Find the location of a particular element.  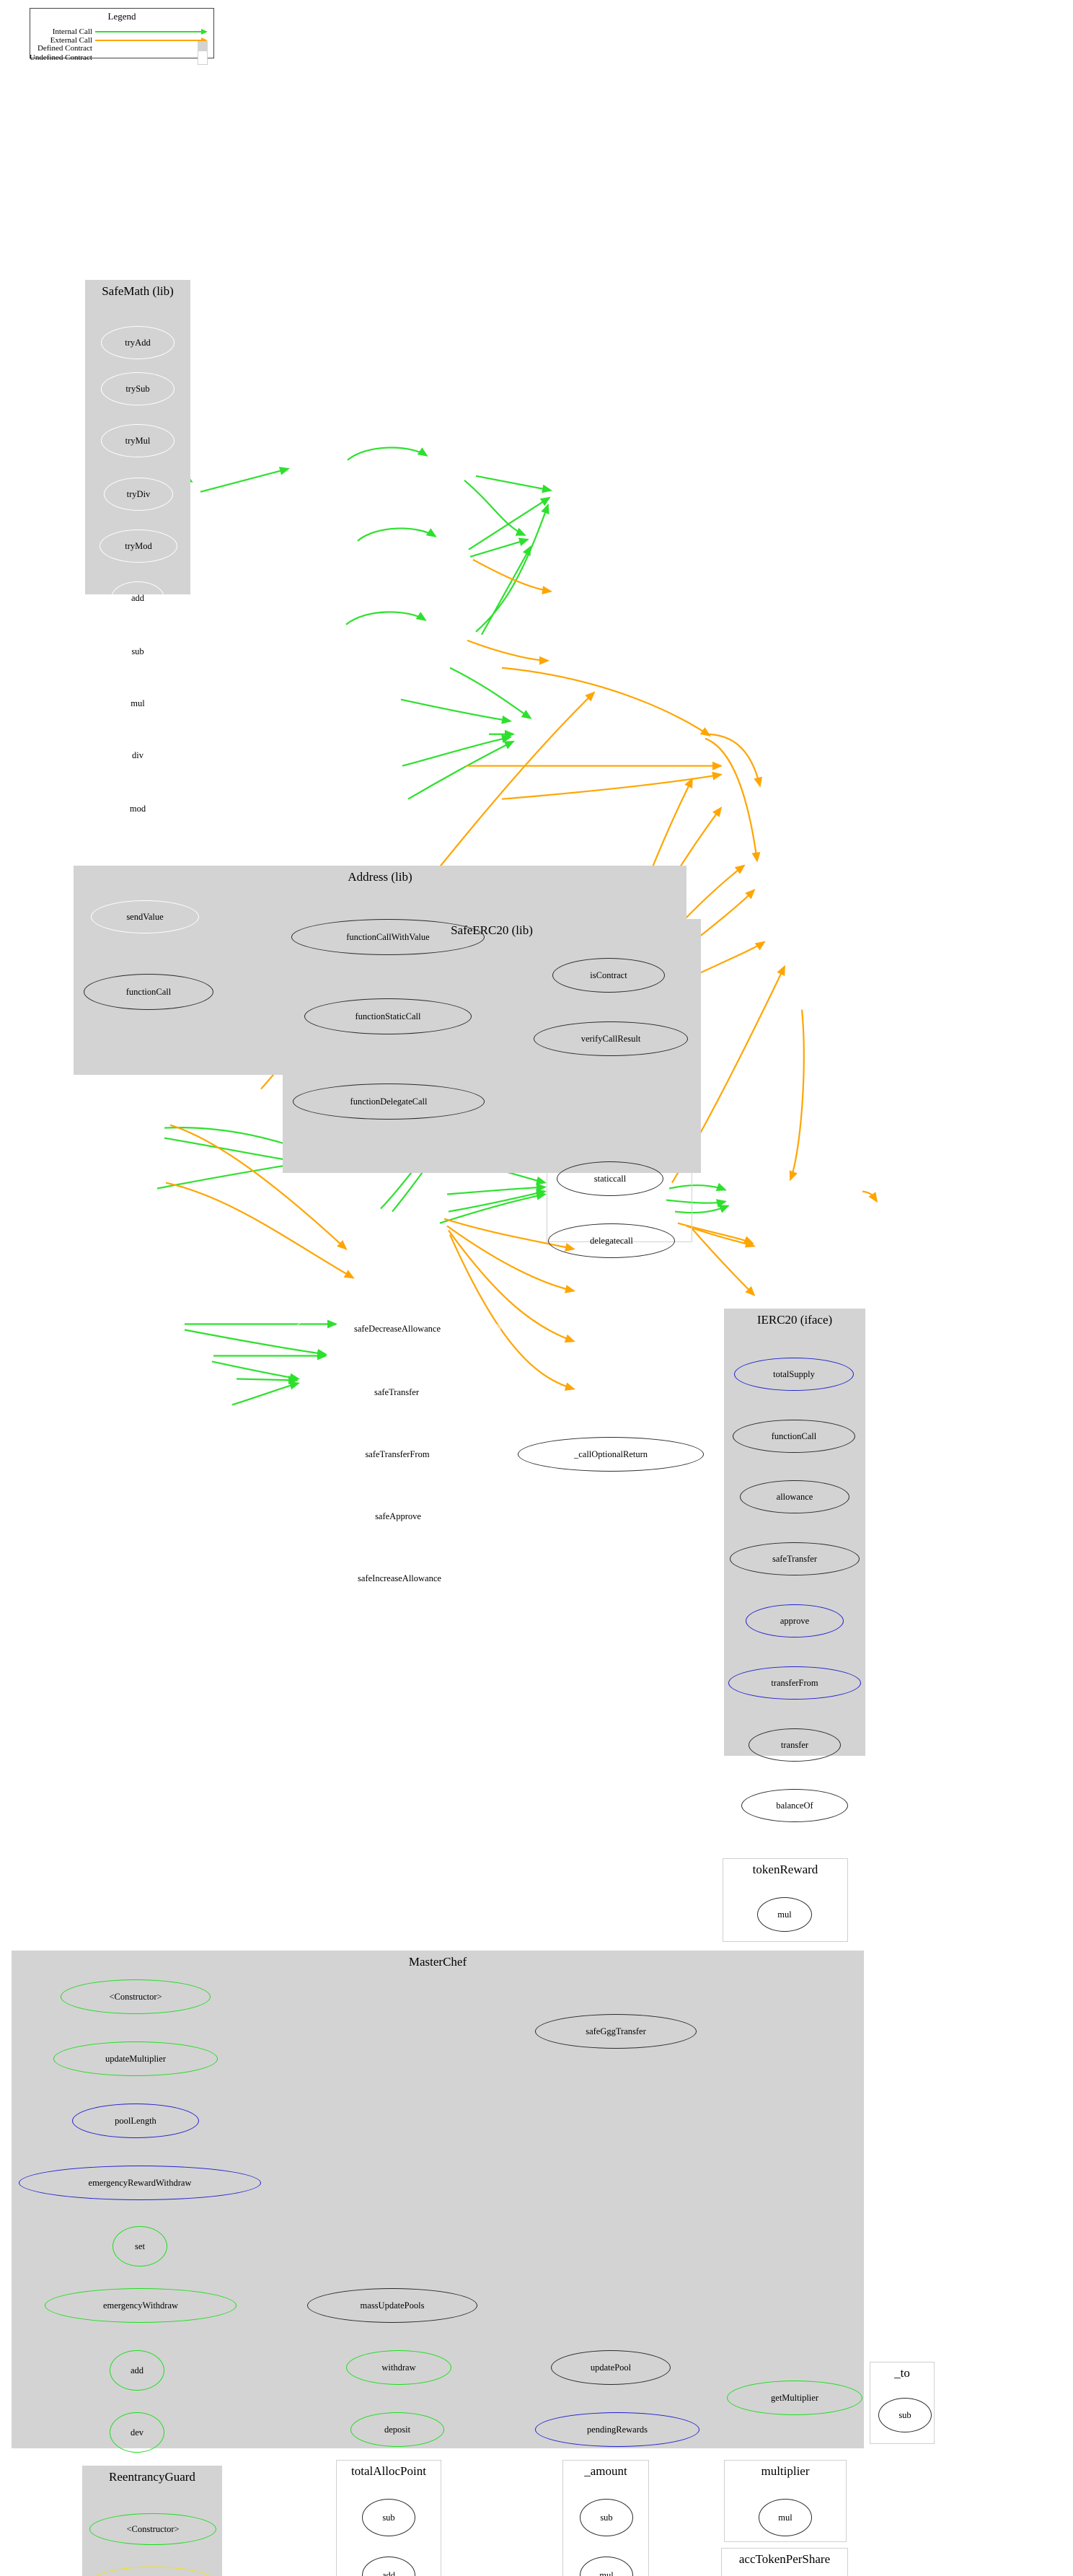

node-label-sm_tryDiv: tryDiv is located at coordinates (138, 493).